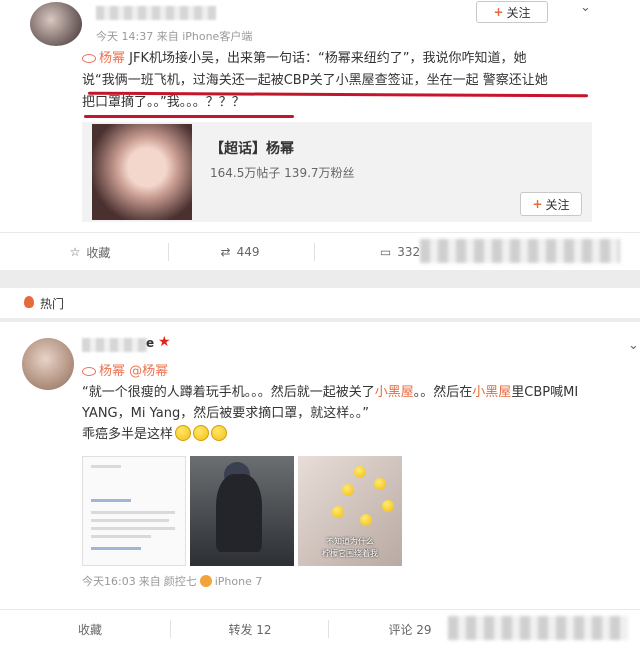  I want to click on post-source: 来自 iPhone客户端, so click(204, 36).